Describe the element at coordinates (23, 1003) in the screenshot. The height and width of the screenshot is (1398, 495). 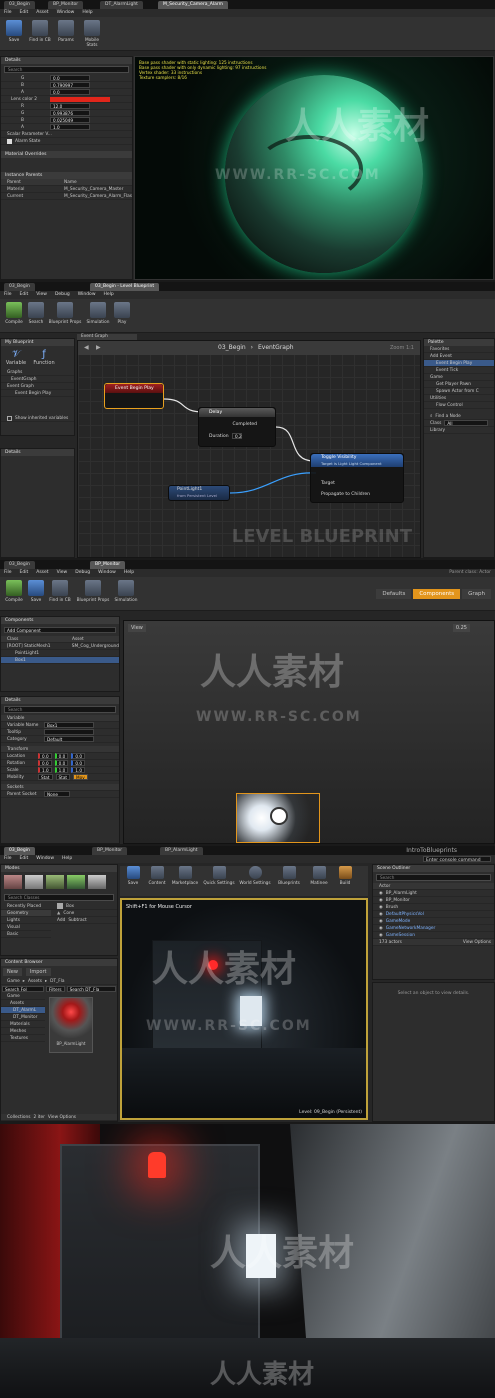
I see `folder-item: Assets` at that location.